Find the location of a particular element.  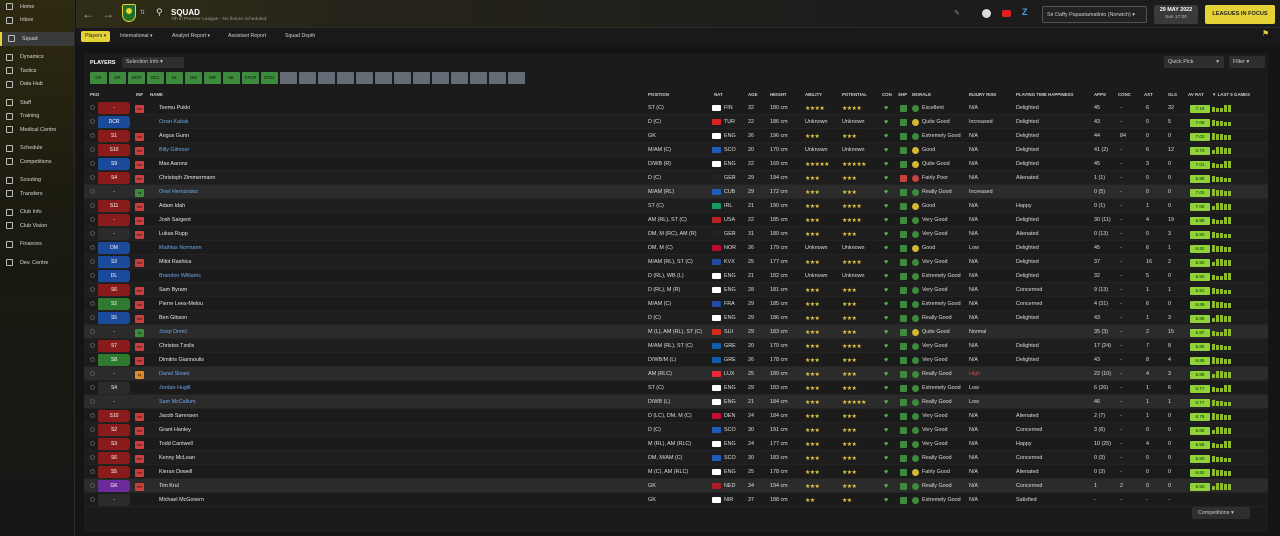

sidebar-item-scouting: Scouting is located at coordinates (37, 181).